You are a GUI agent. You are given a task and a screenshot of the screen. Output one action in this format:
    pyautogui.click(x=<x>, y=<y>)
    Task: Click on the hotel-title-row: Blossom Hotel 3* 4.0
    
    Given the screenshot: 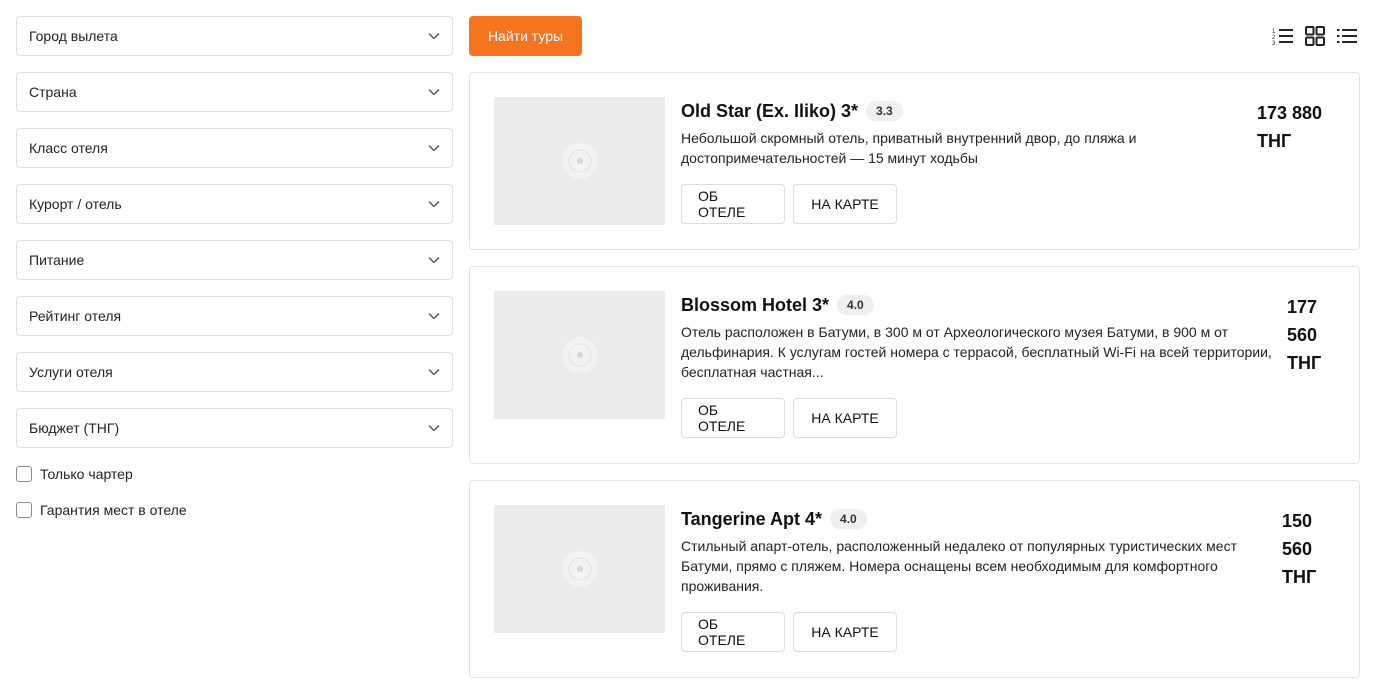 What is the action you would take?
    pyautogui.click(x=981, y=305)
    